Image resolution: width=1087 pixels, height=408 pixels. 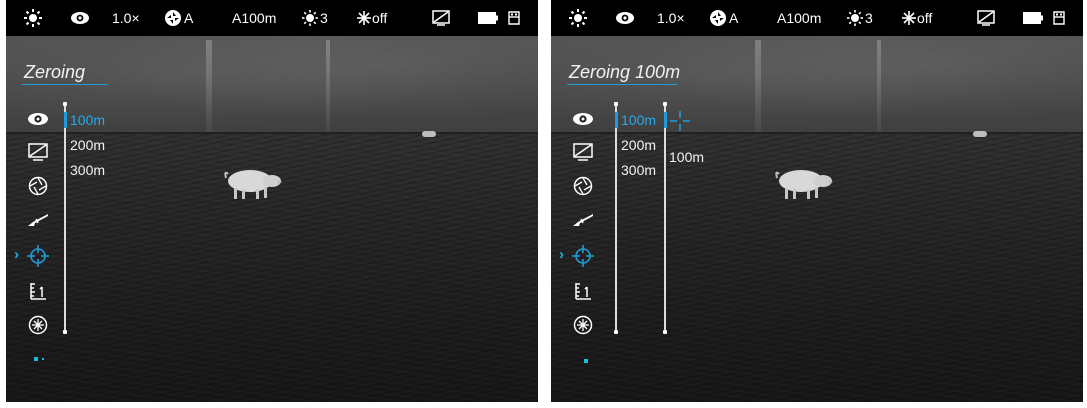 I want to click on reticle-crosshair-icon, so click(x=680, y=121).